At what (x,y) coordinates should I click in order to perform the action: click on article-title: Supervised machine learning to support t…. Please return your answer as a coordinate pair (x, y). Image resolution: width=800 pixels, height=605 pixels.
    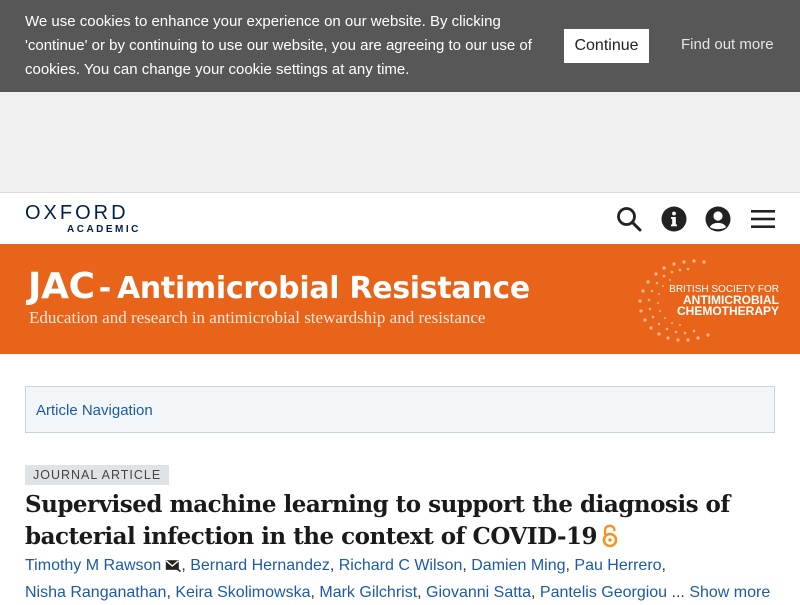
    Looking at the image, I should click on (385, 523).